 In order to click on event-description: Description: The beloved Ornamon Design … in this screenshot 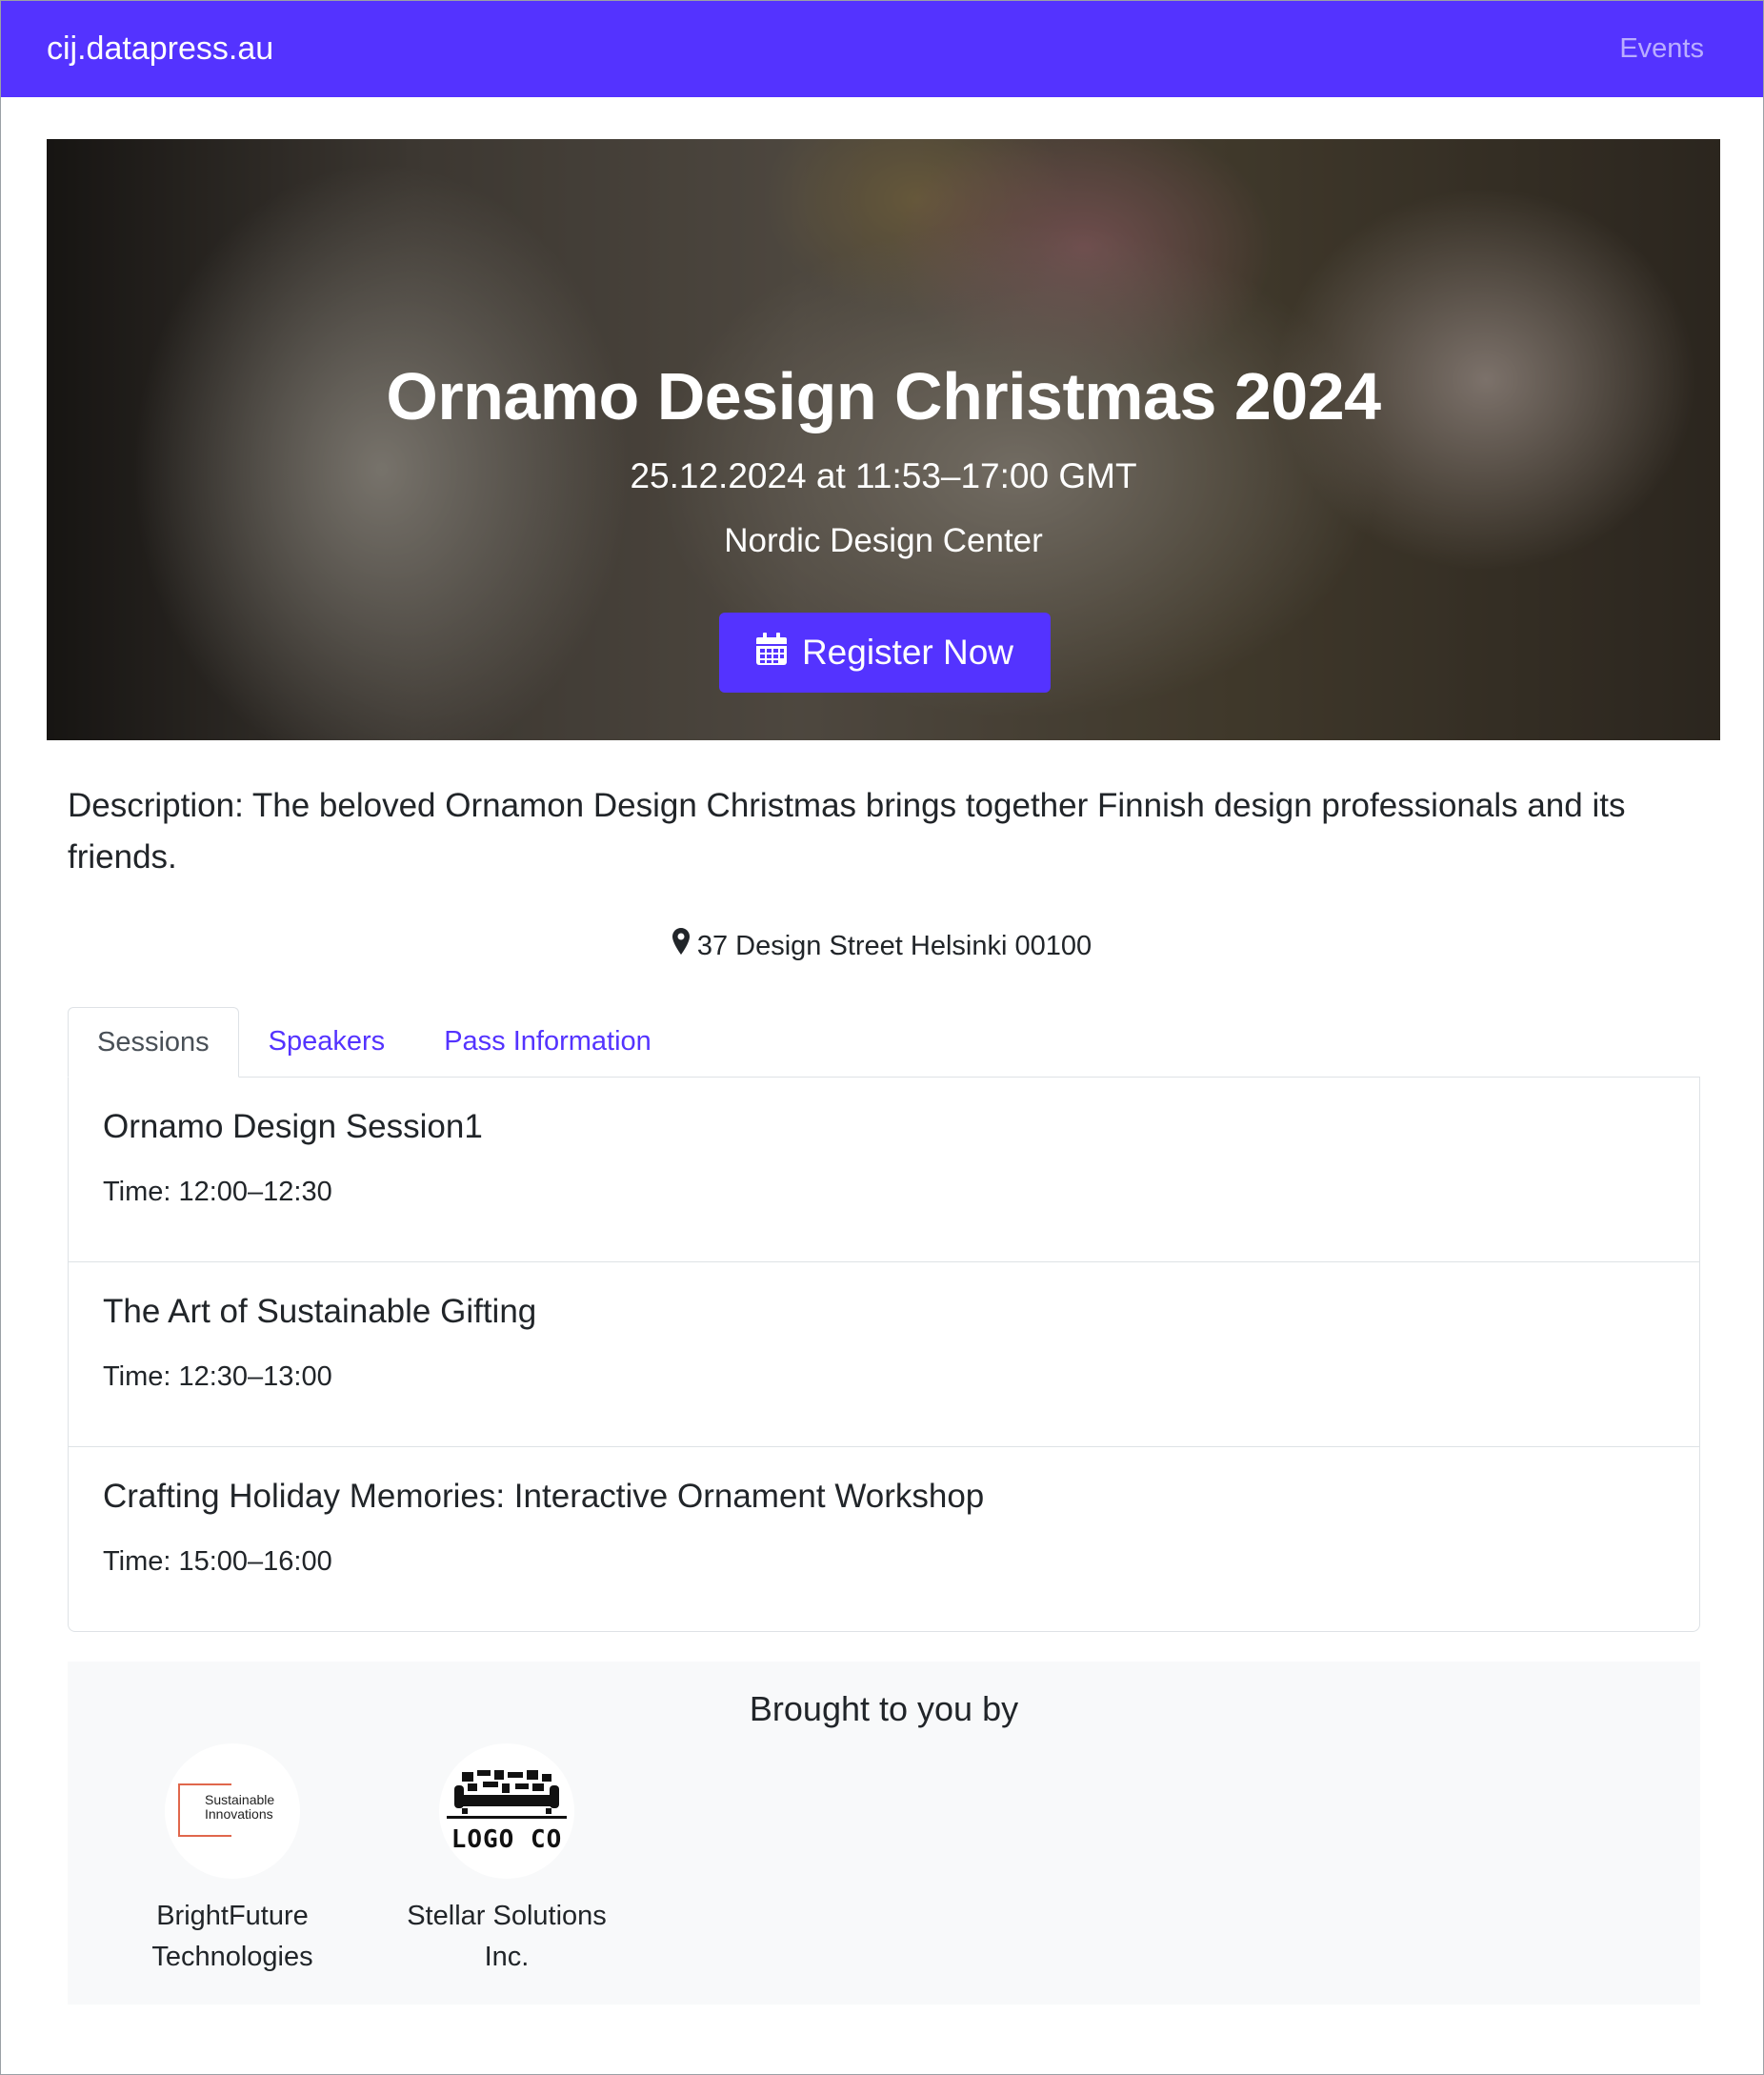, I will do `click(847, 832)`.